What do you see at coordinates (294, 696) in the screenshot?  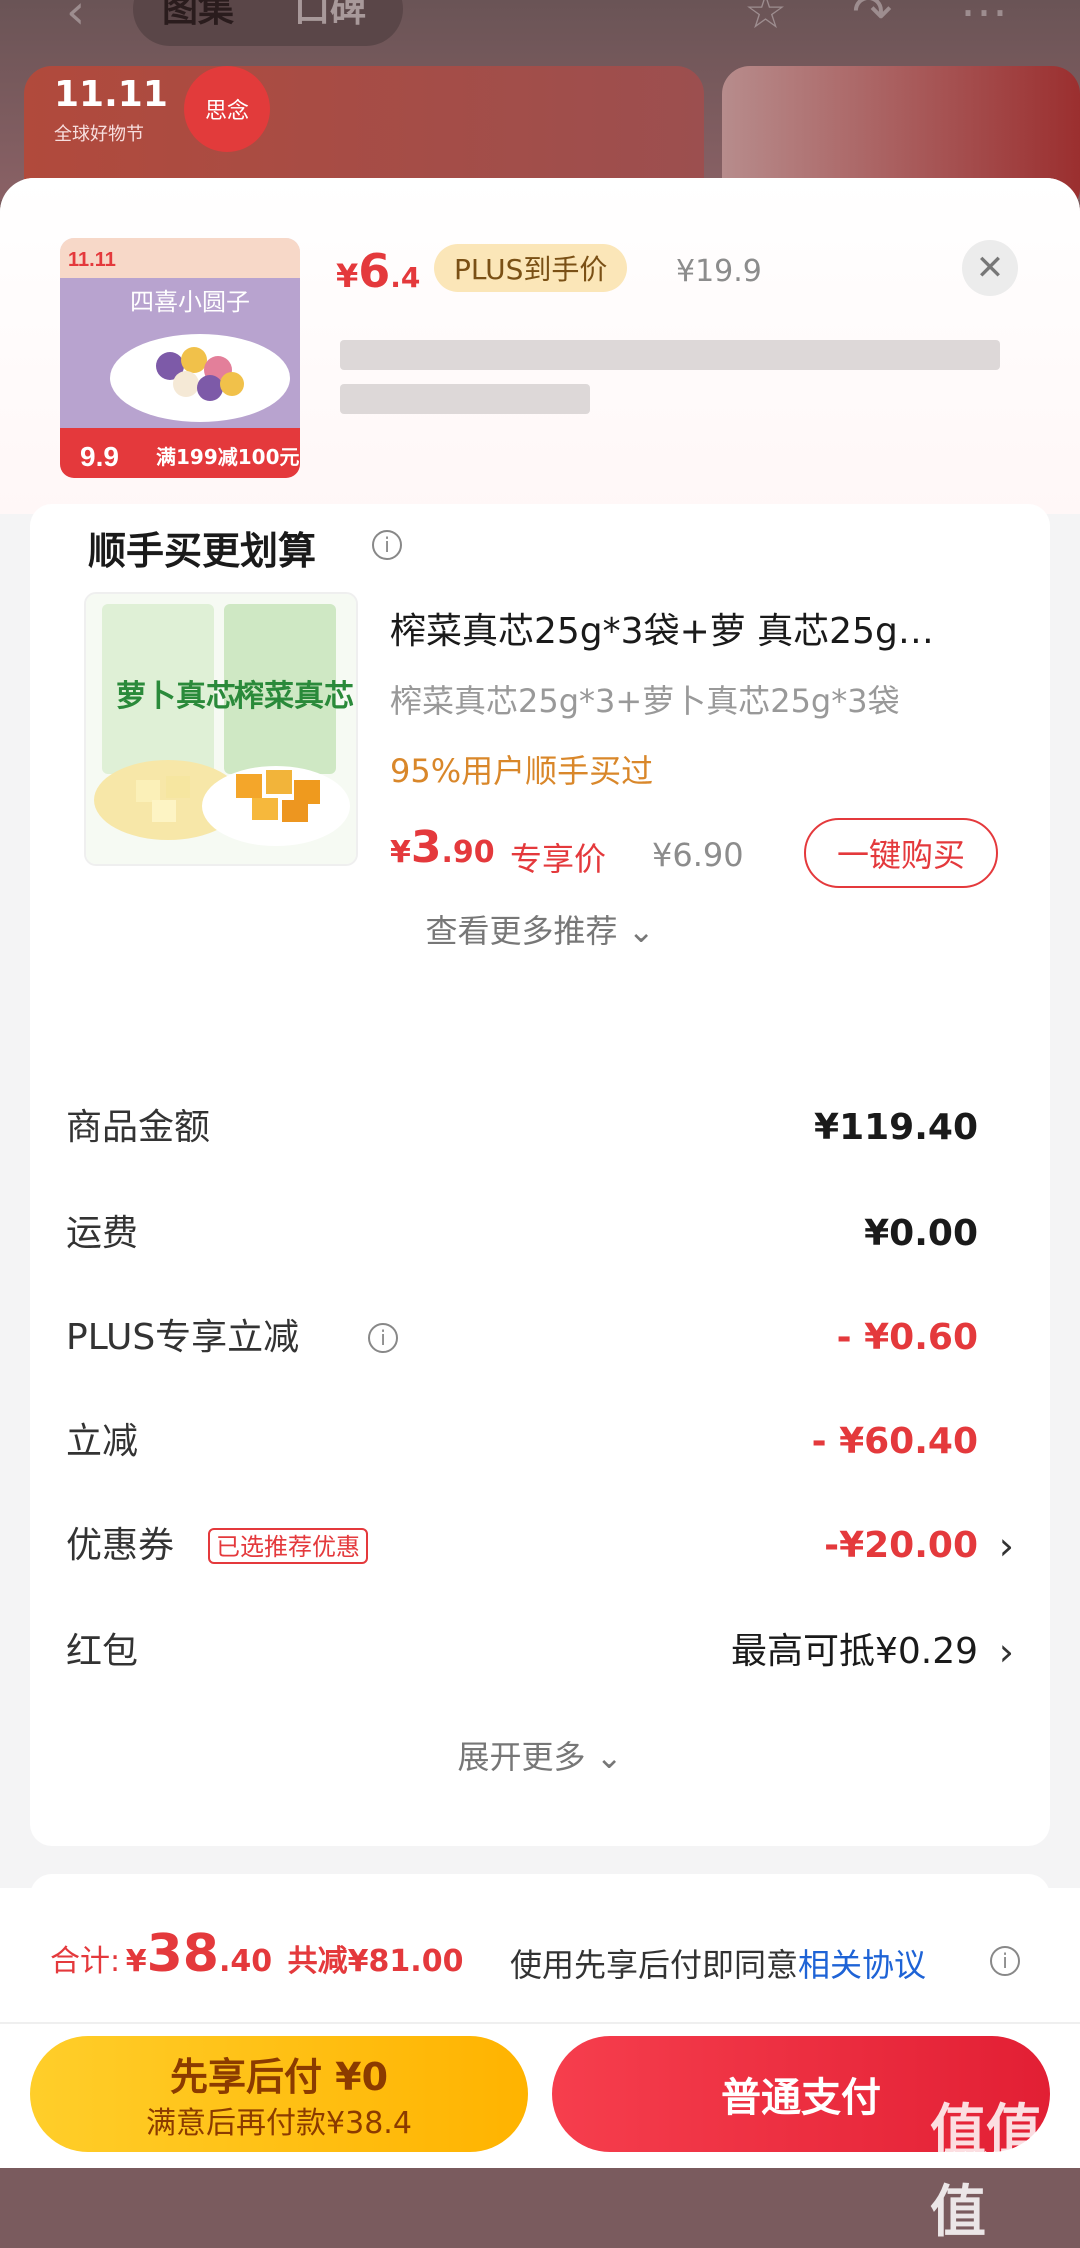 I see `img-label-right: 榨菜真芯` at bounding box center [294, 696].